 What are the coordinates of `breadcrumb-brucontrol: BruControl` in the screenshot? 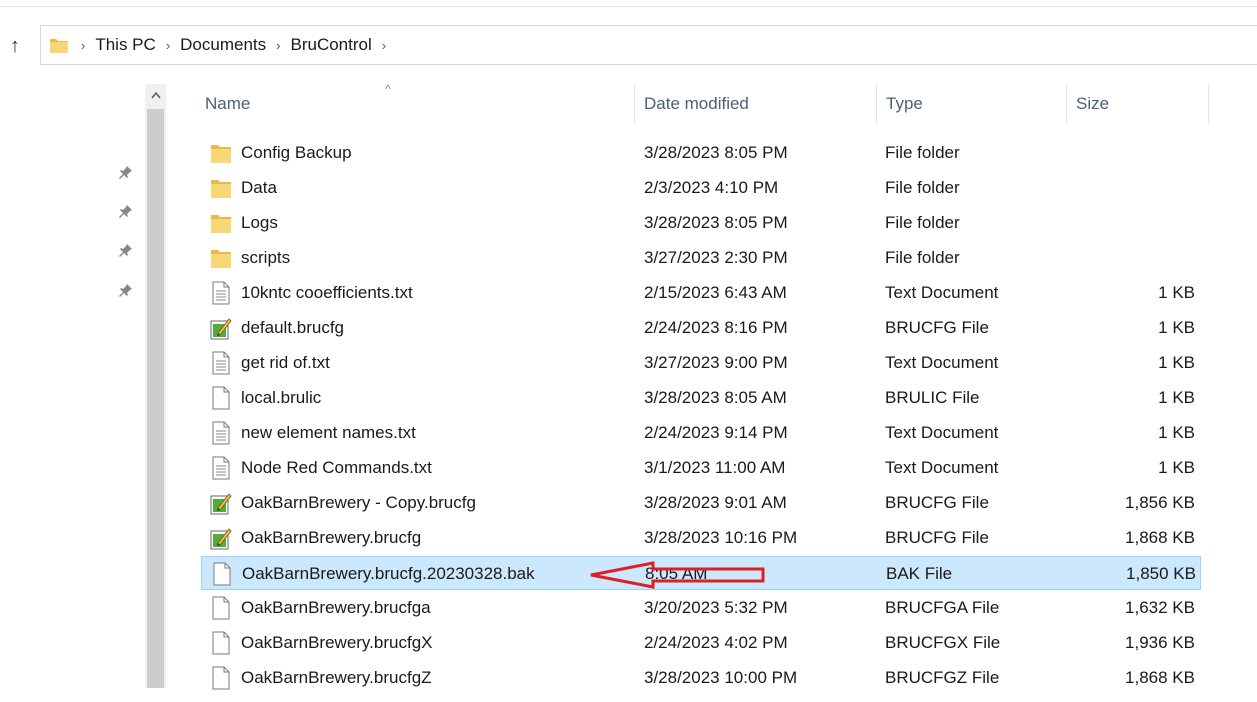 It's located at (330, 45).